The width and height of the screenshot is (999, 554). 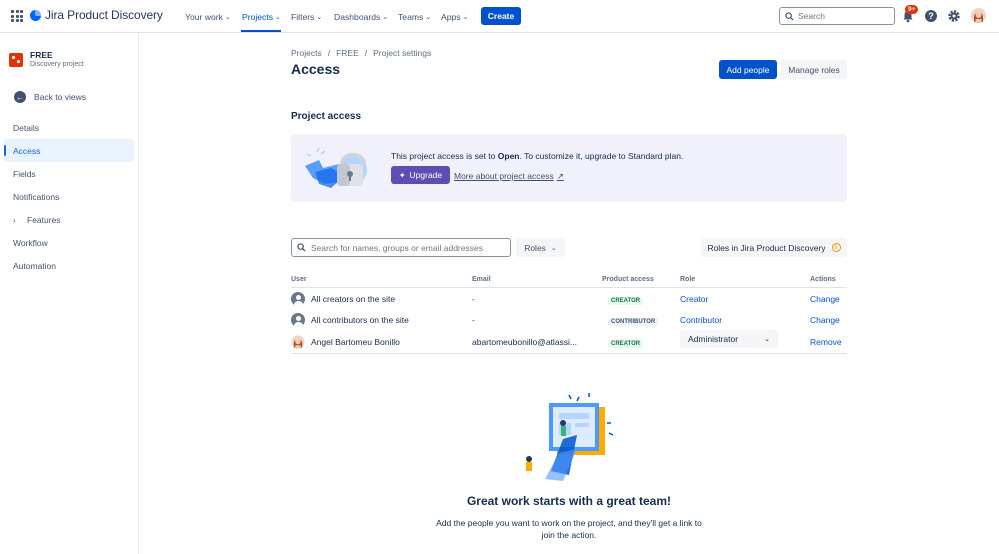 What do you see at coordinates (402, 53) in the screenshot?
I see `breadcrumb-settings: Project settings` at bounding box center [402, 53].